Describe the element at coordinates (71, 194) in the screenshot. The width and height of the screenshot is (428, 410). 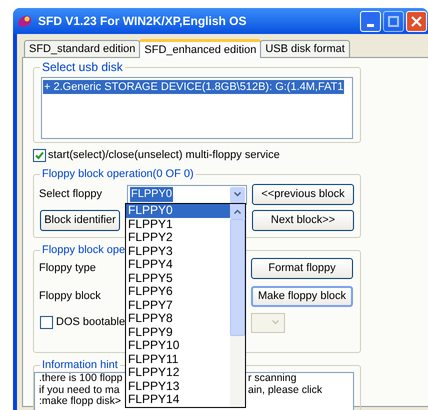
I see `field-label: Select floppy` at that location.